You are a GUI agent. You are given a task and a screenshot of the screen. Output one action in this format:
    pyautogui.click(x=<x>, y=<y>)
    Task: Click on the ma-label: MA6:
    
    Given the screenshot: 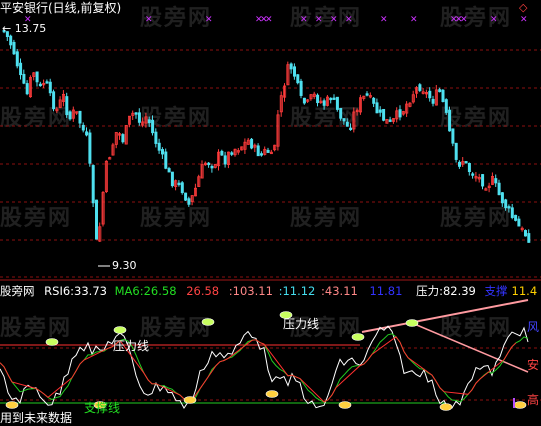 What is the action you would take?
    pyautogui.click(x=129, y=291)
    